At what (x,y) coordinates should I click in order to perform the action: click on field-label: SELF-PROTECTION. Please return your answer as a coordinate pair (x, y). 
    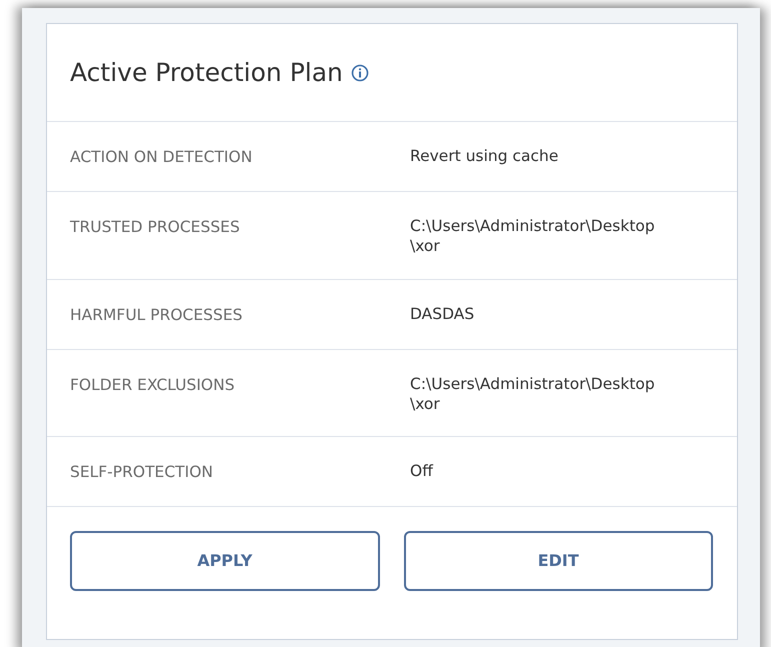
    Looking at the image, I should click on (142, 473).